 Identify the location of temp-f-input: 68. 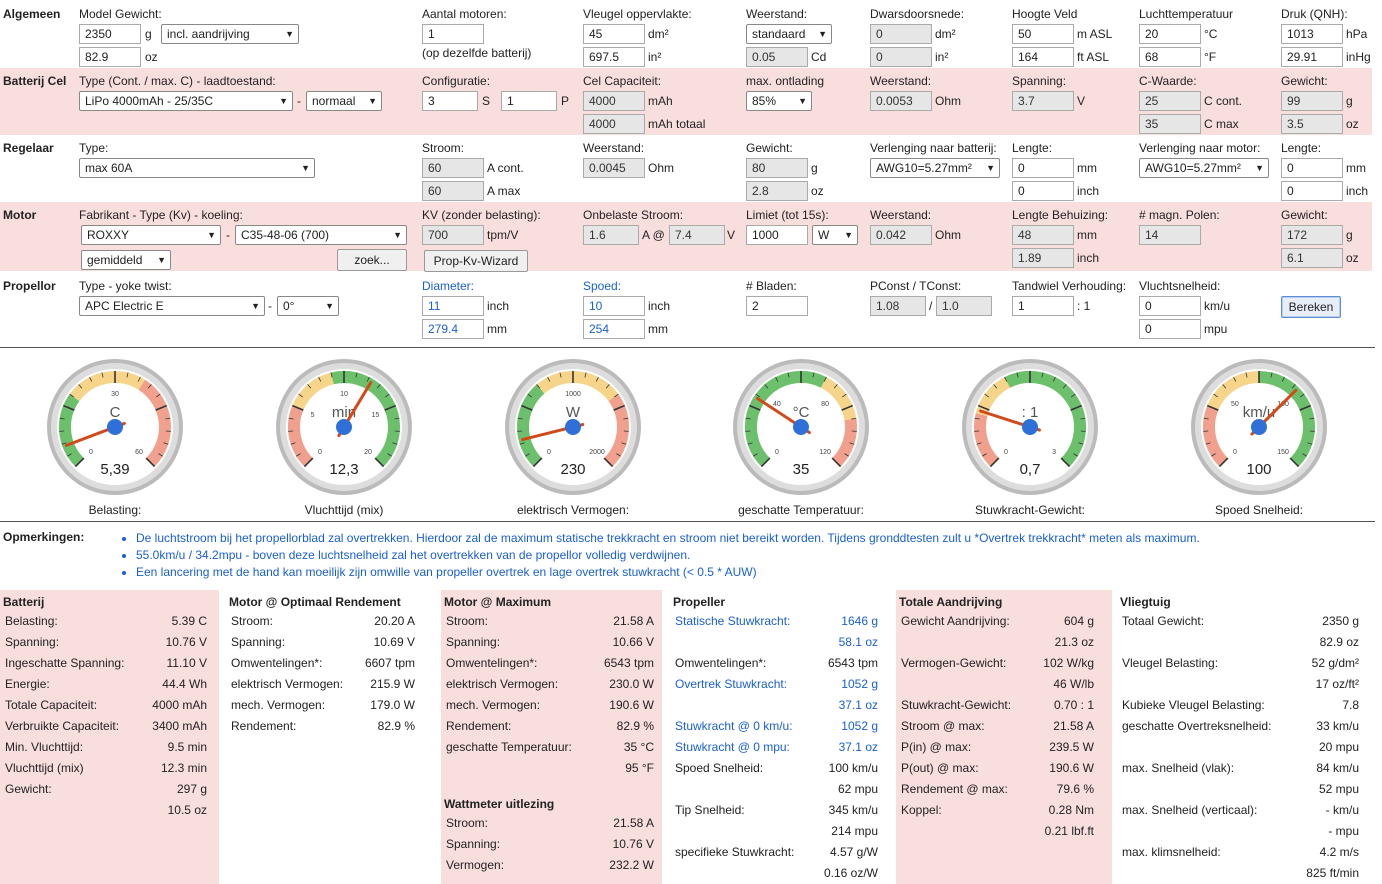
(1170, 57).